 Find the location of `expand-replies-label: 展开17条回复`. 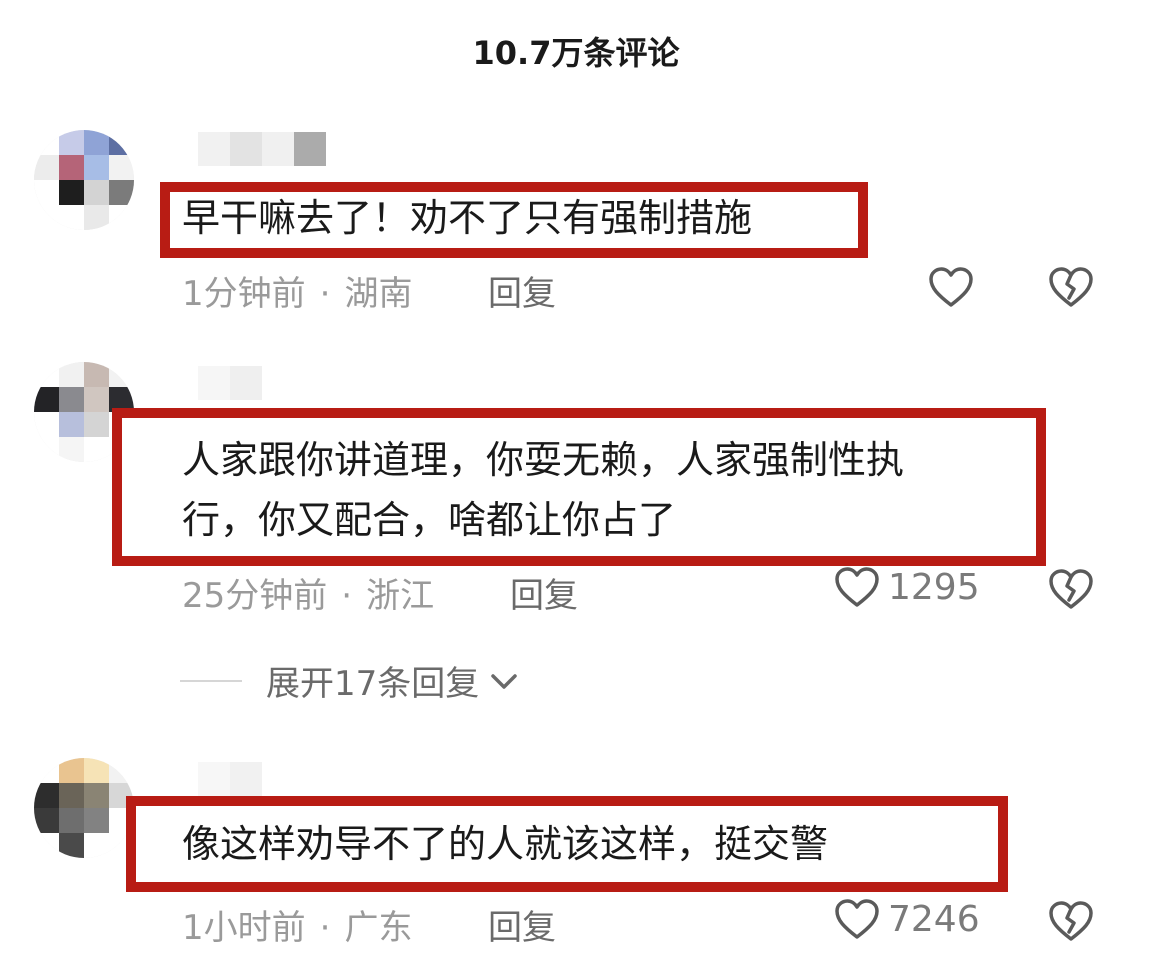

expand-replies-label: 展开17条回复 is located at coordinates (373, 684).